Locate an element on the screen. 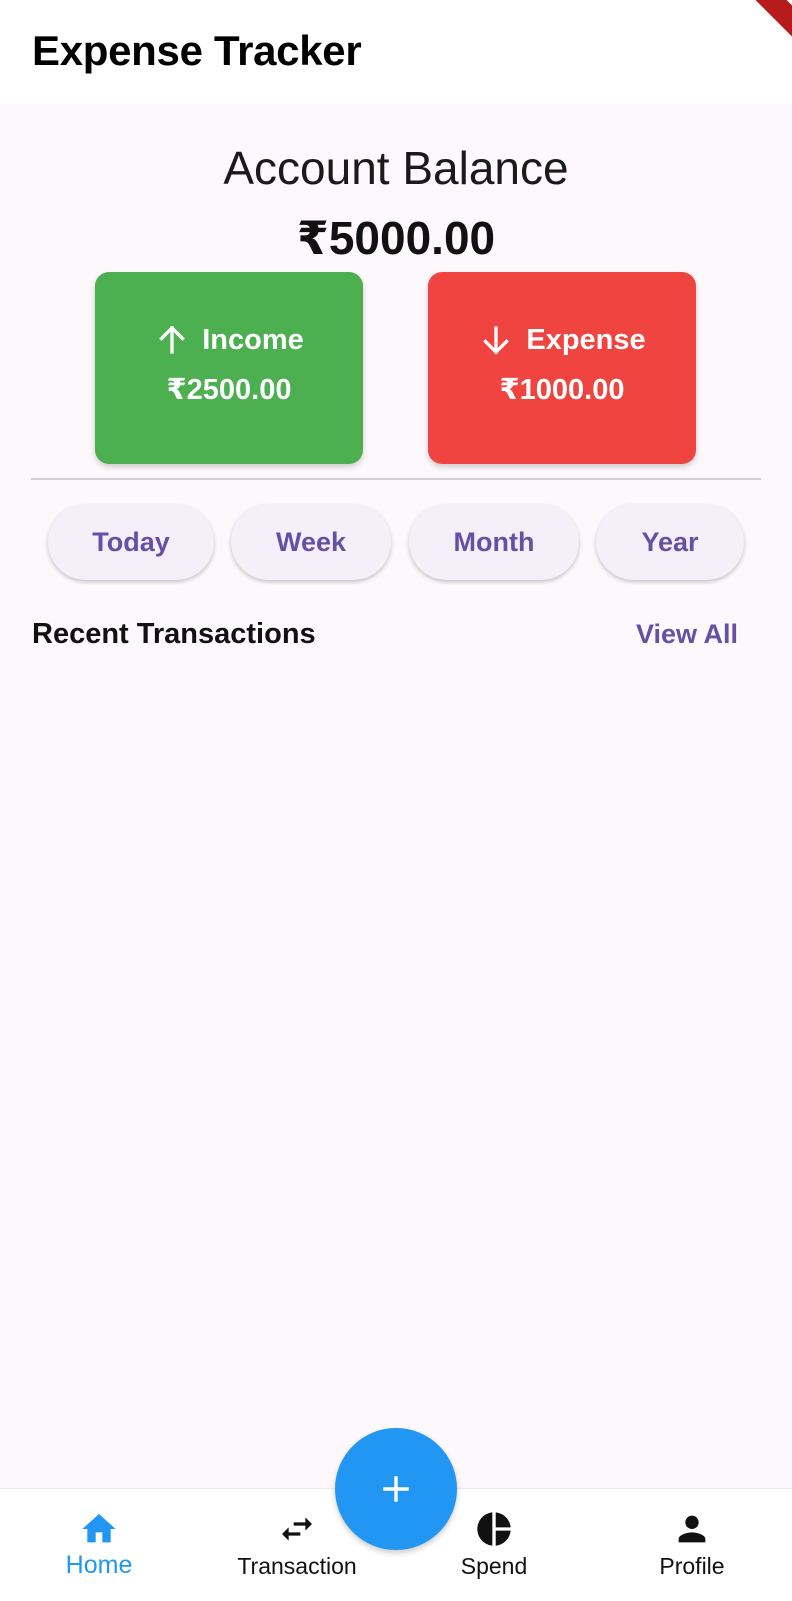 Image resolution: width=792 pixels, height=1601 pixels. add-transaction-button is located at coordinates (396, 1489).